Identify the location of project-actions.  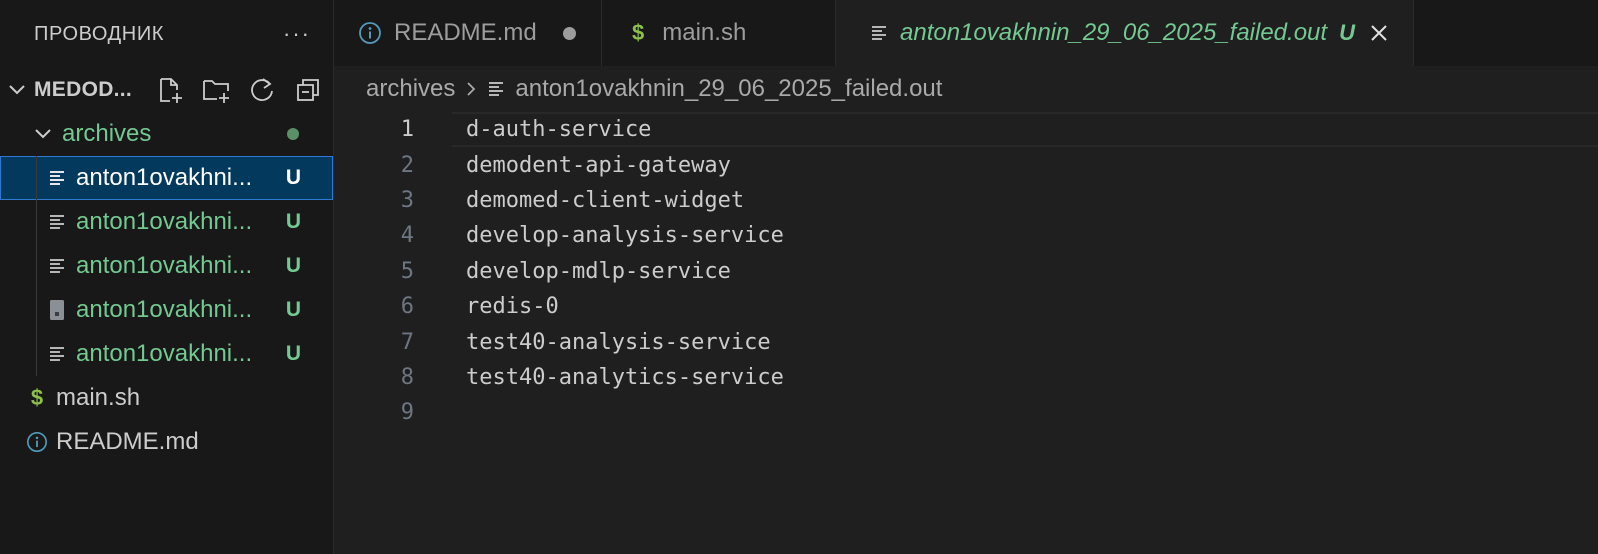
(239, 90).